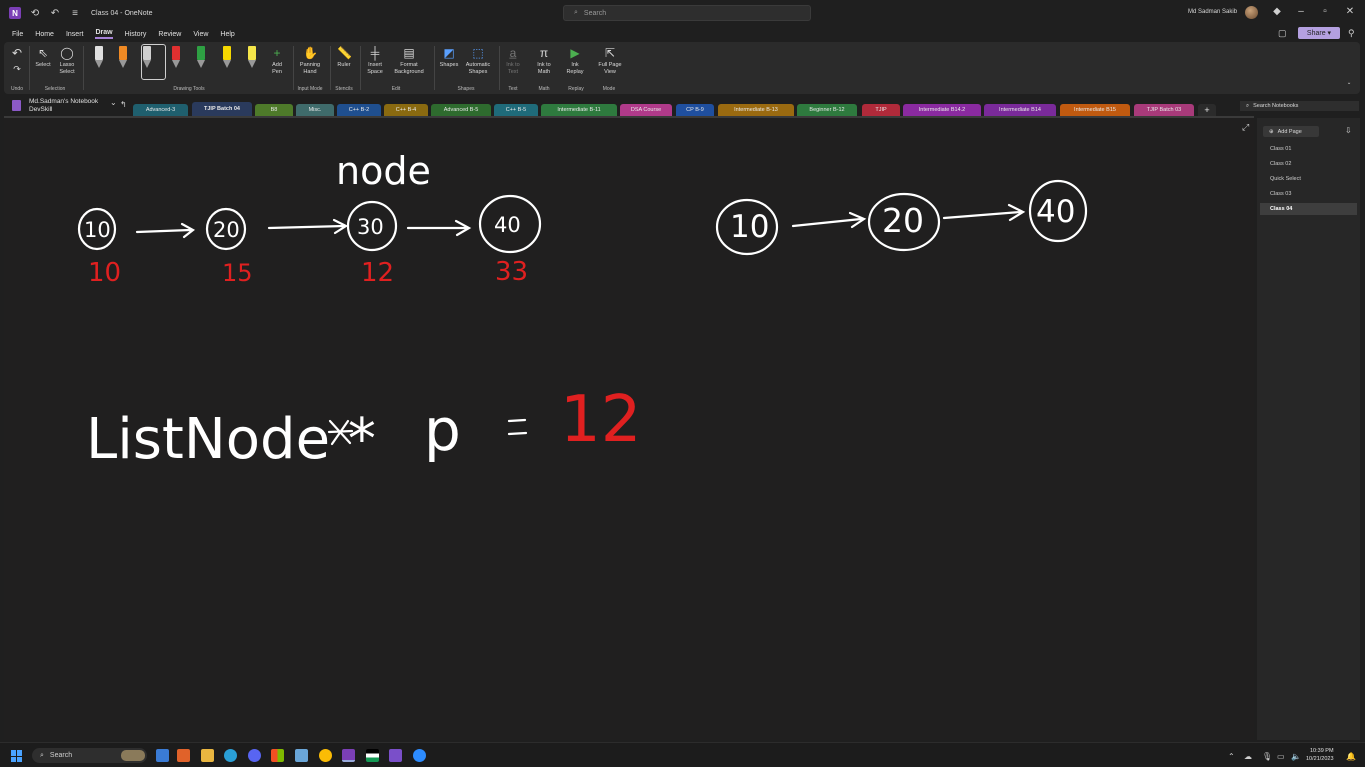 This screenshot has height=767, width=1365. Describe the element at coordinates (579, 110) in the screenshot. I see `section-tab: Intermediate B-11` at that location.